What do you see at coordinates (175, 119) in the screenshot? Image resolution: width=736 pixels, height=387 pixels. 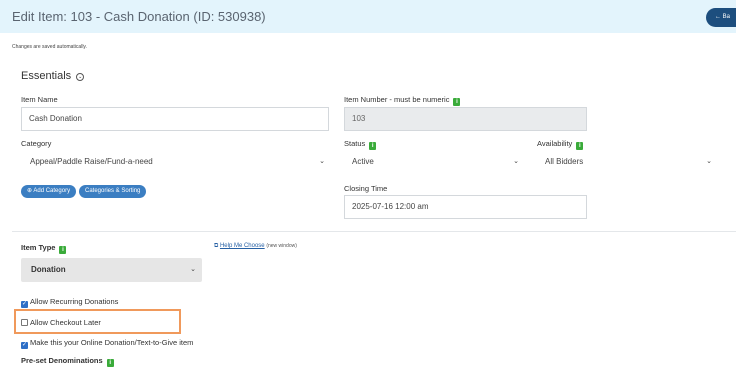 I see `item-name-input: Cash Donation` at bounding box center [175, 119].